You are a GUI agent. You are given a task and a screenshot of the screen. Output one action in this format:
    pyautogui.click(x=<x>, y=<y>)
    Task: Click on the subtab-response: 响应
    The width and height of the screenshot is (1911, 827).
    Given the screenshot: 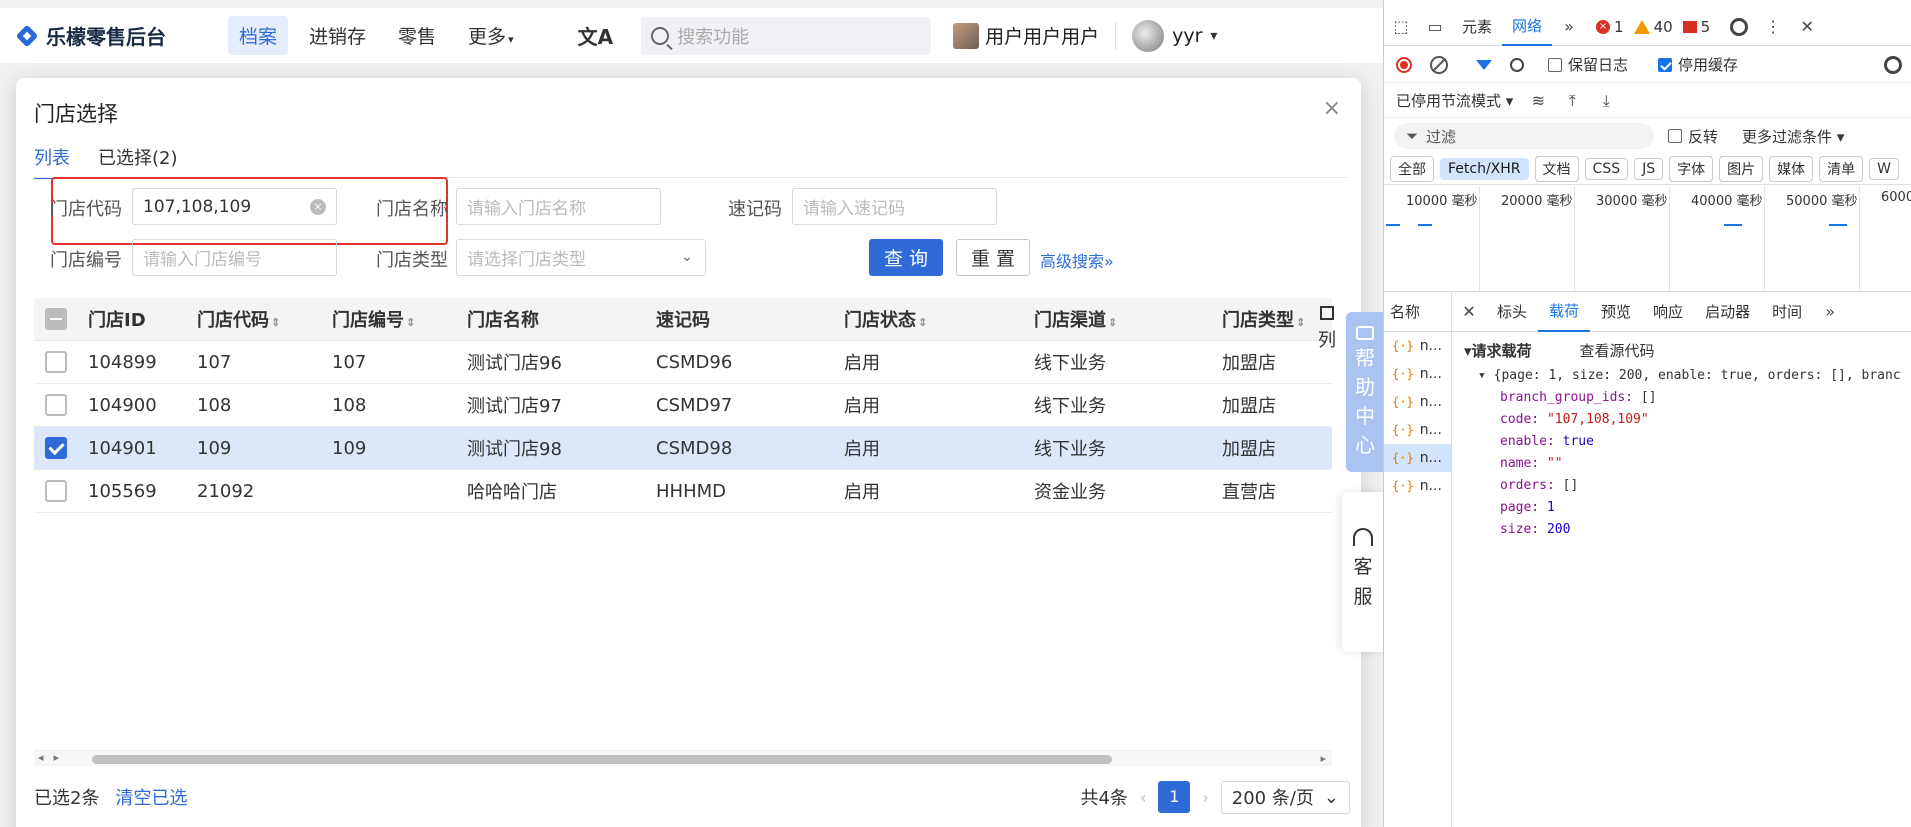 What is the action you would take?
    pyautogui.click(x=1668, y=312)
    